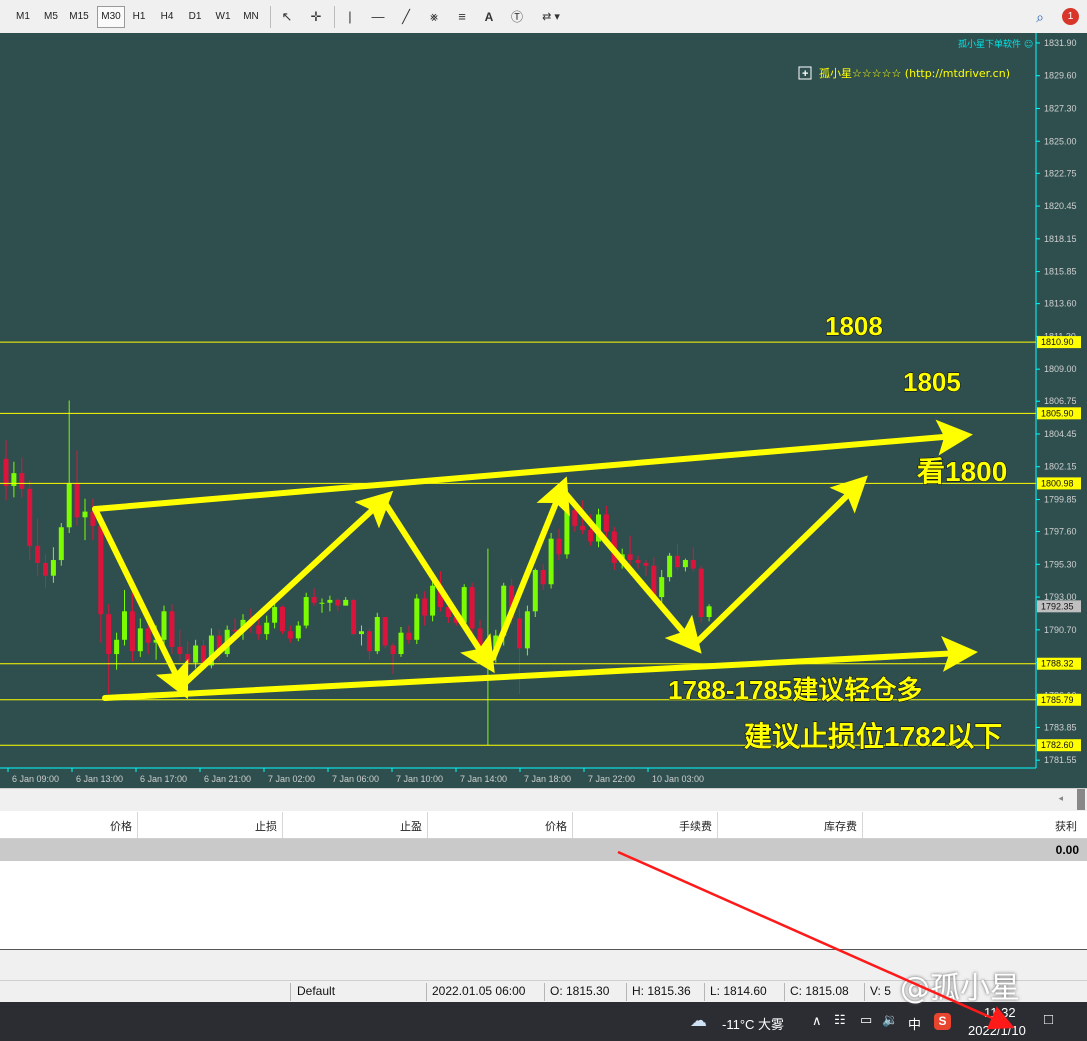  Describe the element at coordinates (287, 17) in the screenshot. I see `cursor-tool-icon: ↖` at that location.